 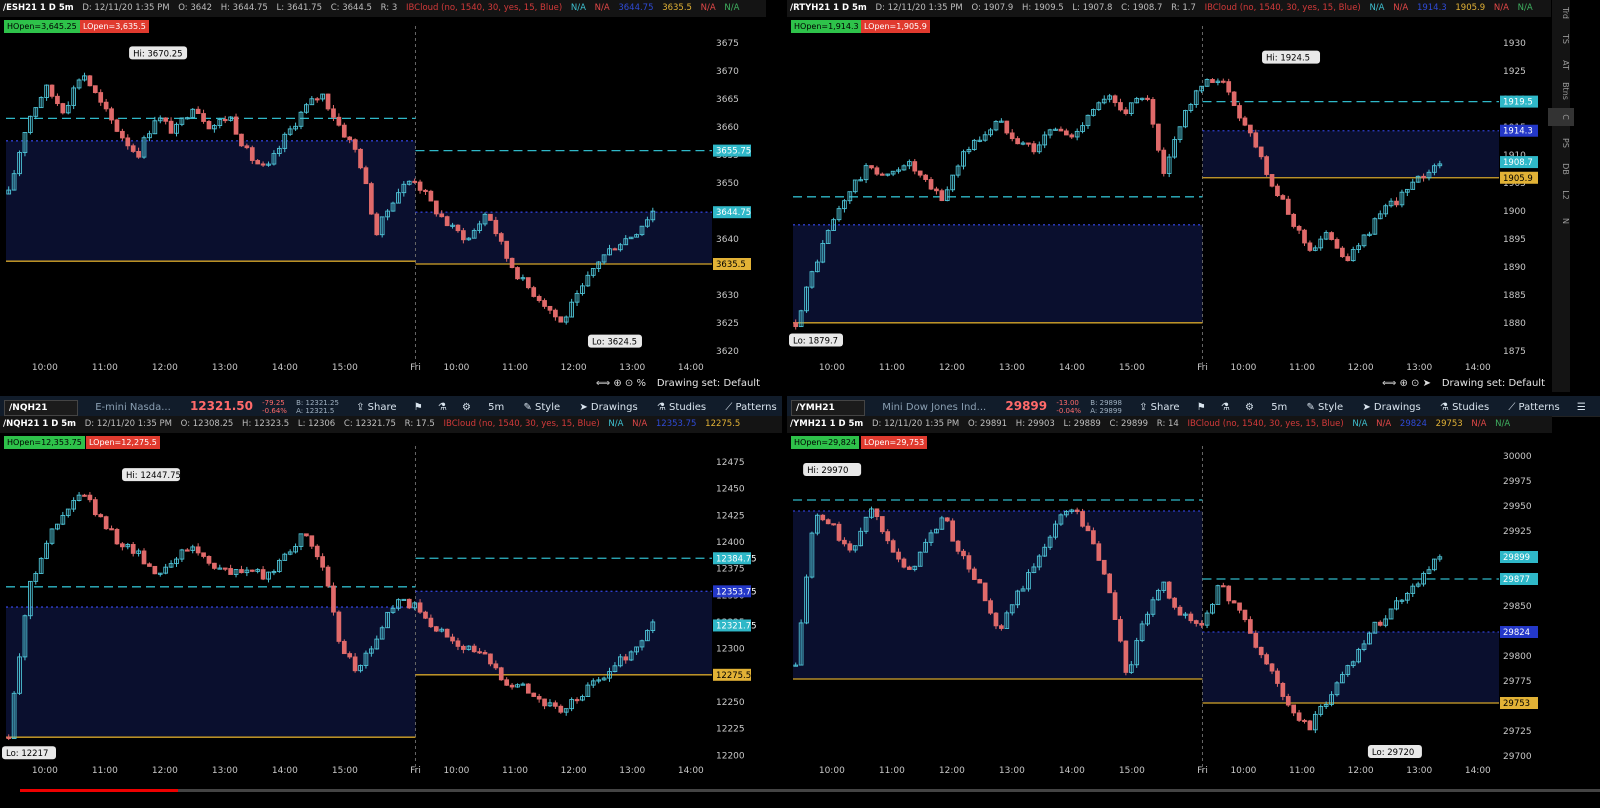 I want to click on symbol-selector: /YMH21, so click(x=828, y=408).